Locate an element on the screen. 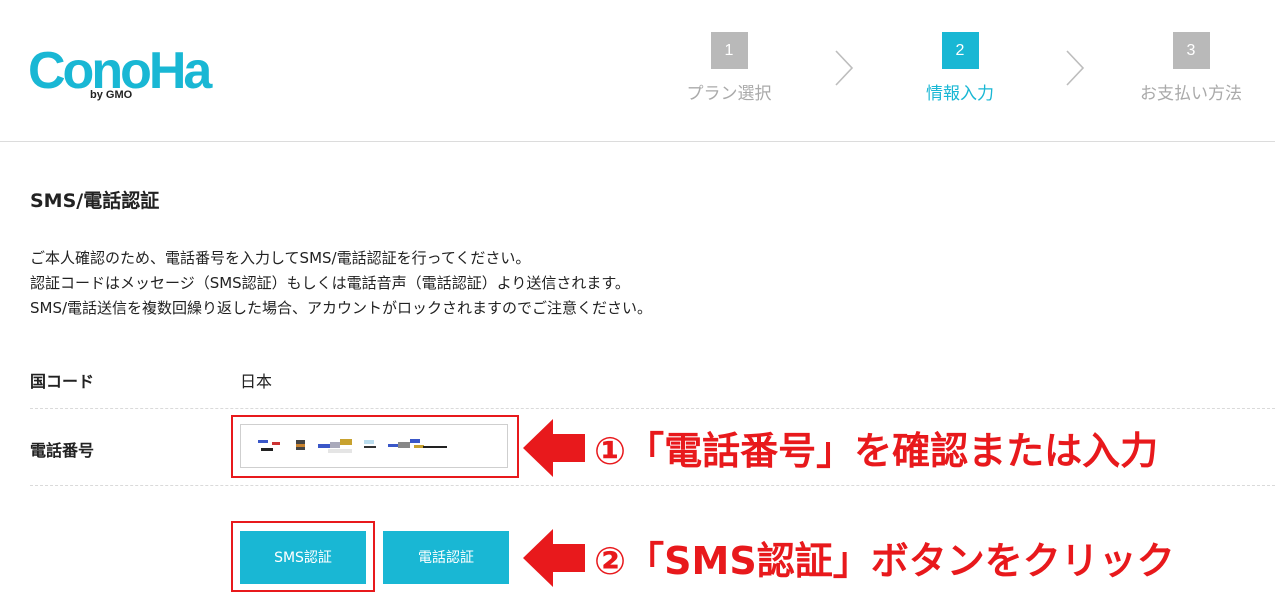 The image size is (1275, 615). phone-auth-button: 電話認証 is located at coordinates (446, 557).